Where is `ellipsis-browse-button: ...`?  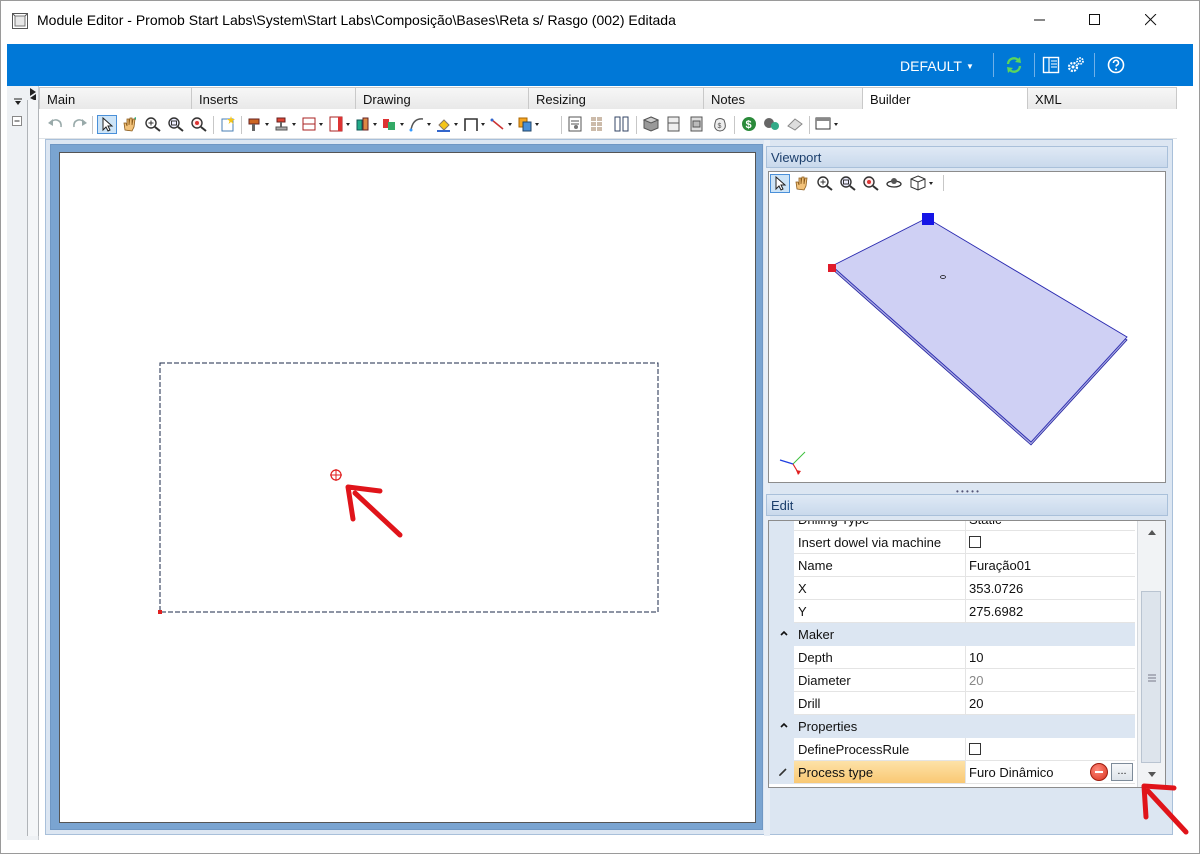
ellipsis-browse-button: ... is located at coordinates (1122, 772).